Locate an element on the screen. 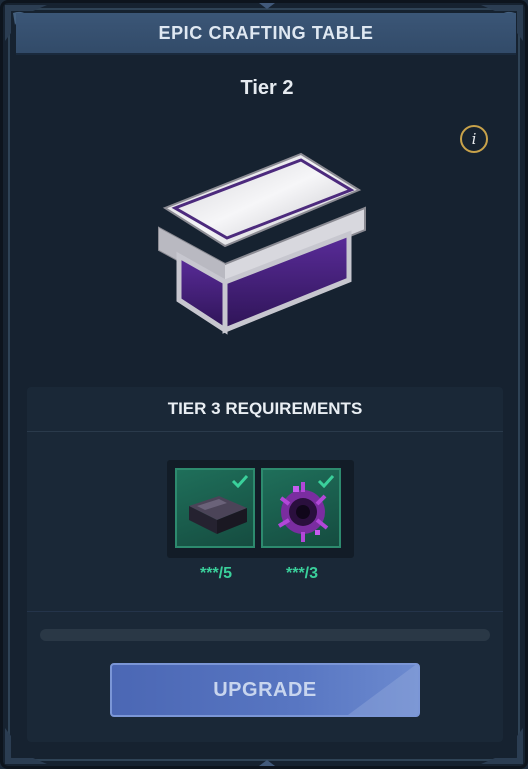  top-ornament is located at coordinates (267, 6).